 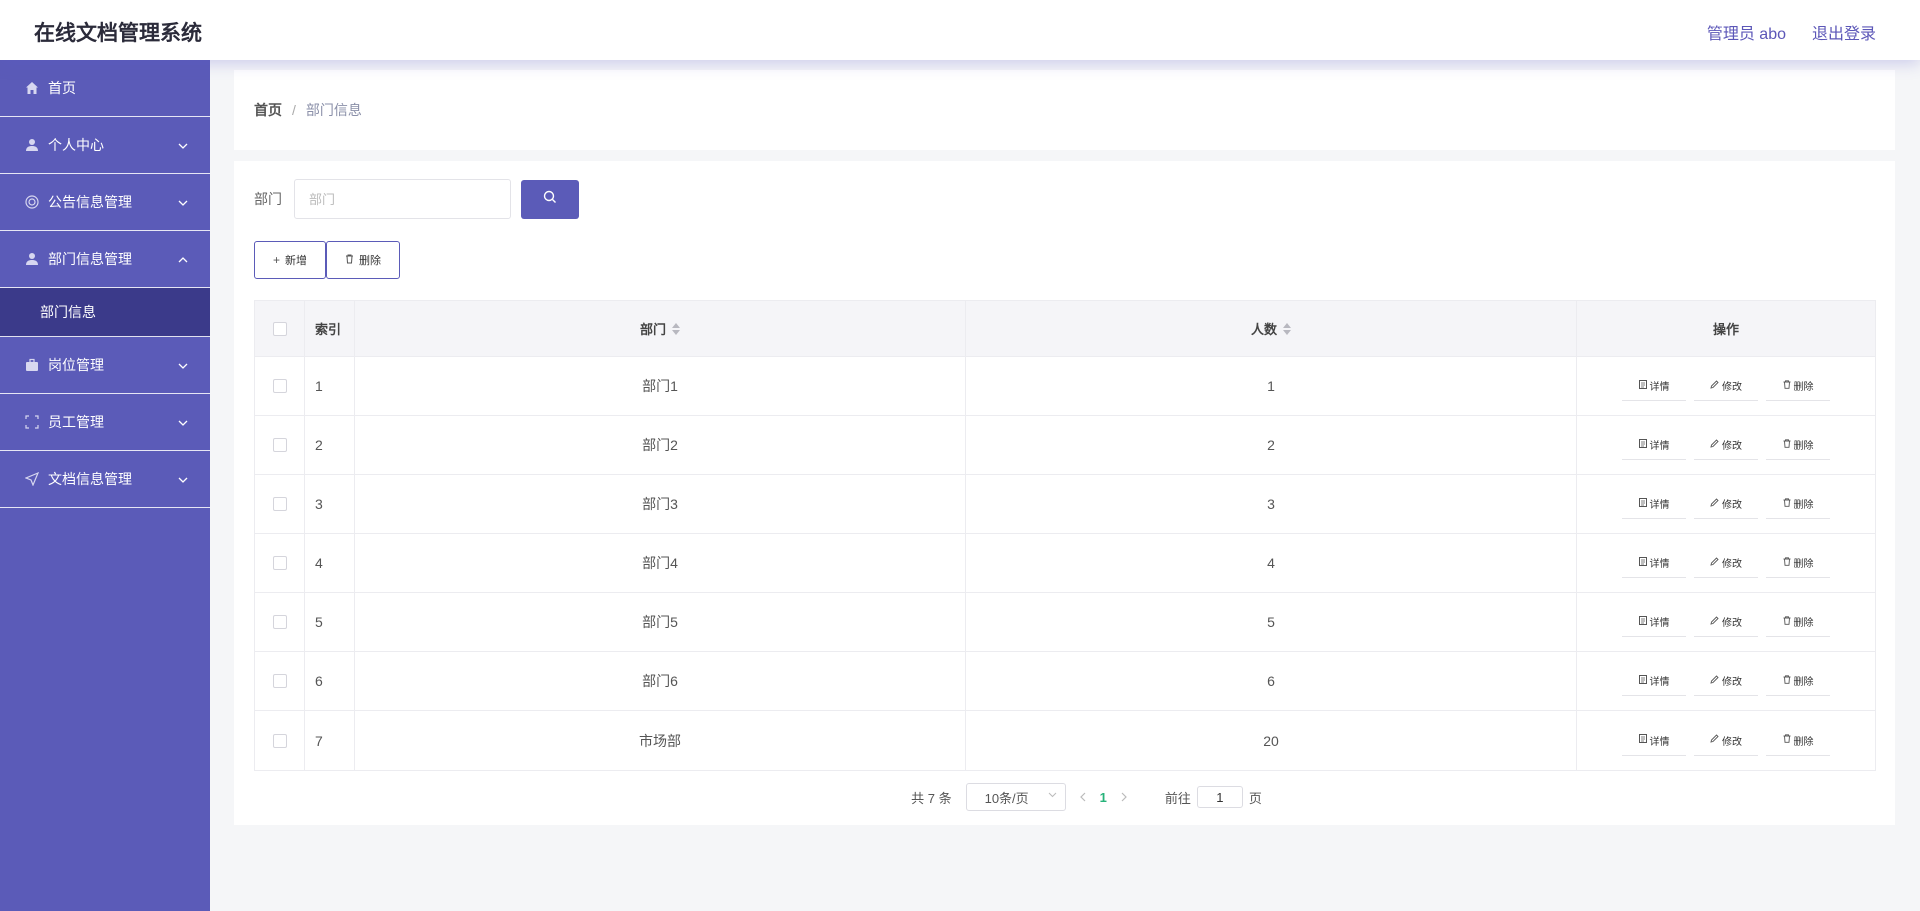 What do you see at coordinates (105, 202) in the screenshot?
I see `sidebar-item-announcement: 公告信息管理` at bounding box center [105, 202].